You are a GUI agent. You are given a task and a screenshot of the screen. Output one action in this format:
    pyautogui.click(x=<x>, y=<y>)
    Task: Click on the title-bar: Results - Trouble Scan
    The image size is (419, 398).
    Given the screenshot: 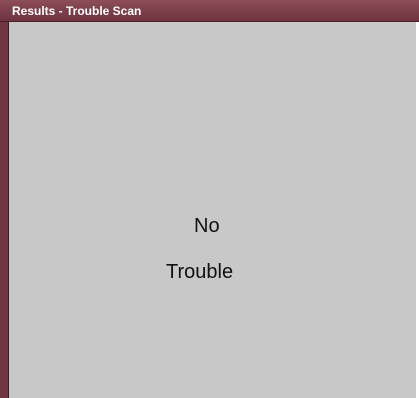 What is the action you would take?
    pyautogui.click(x=209, y=11)
    